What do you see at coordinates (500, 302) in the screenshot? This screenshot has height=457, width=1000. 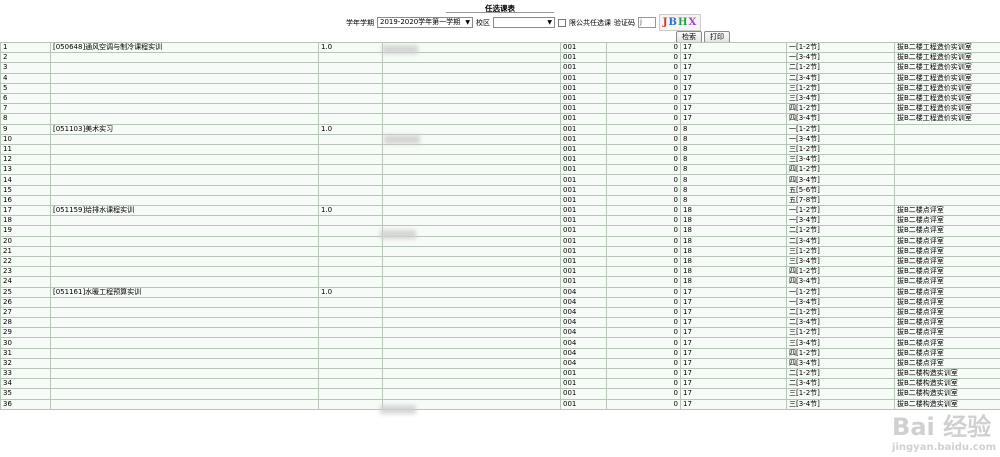 I see `table-row: 26 004 0 17 一[3-4节] 拔B二楼点评室` at bounding box center [500, 302].